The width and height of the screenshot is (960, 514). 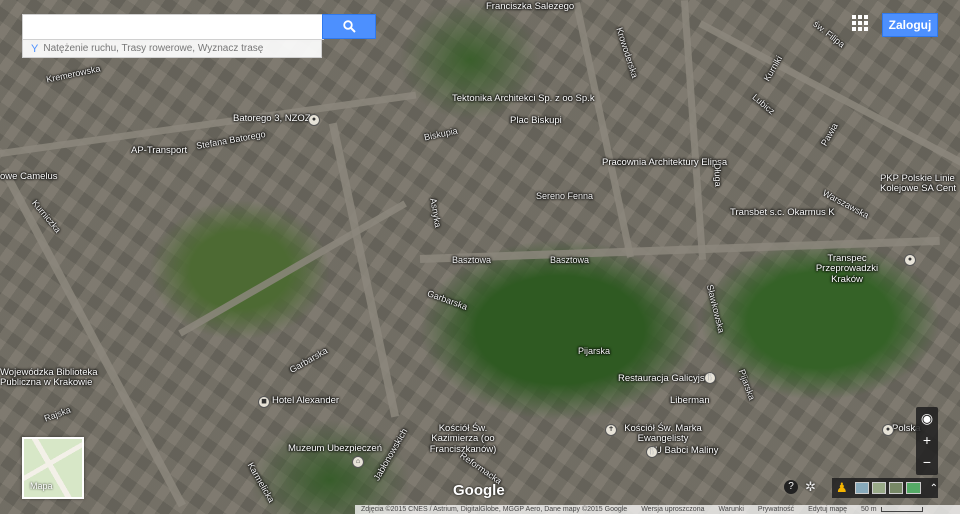 What do you see at coordinates (35, 48) in the screenshot?
I see `route-icon: Y` at bounding box center [35, 48].